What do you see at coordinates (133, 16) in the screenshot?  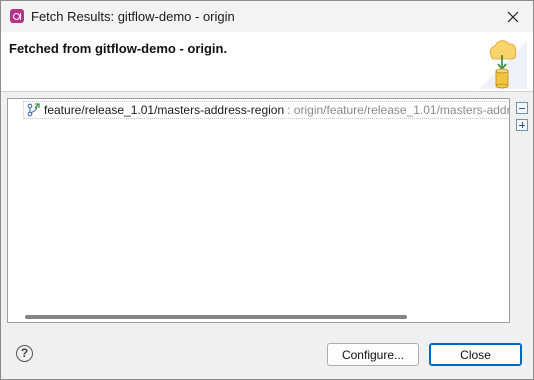 I see `window-title: Fetch Results: gitflow-demo - origin` at bounding box center [133, 16].